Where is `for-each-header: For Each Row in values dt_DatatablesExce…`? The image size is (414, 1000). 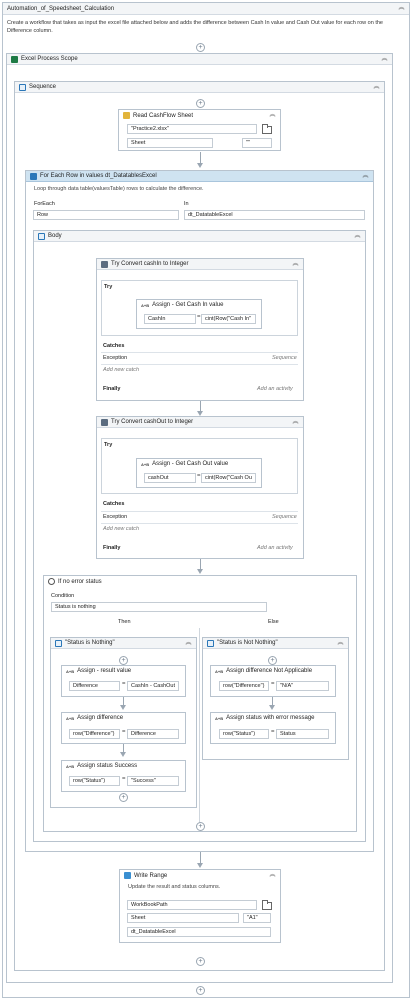 for-each-header: For Each Row in values dt_DatatablesExce… is located at coordinates (199, 176).